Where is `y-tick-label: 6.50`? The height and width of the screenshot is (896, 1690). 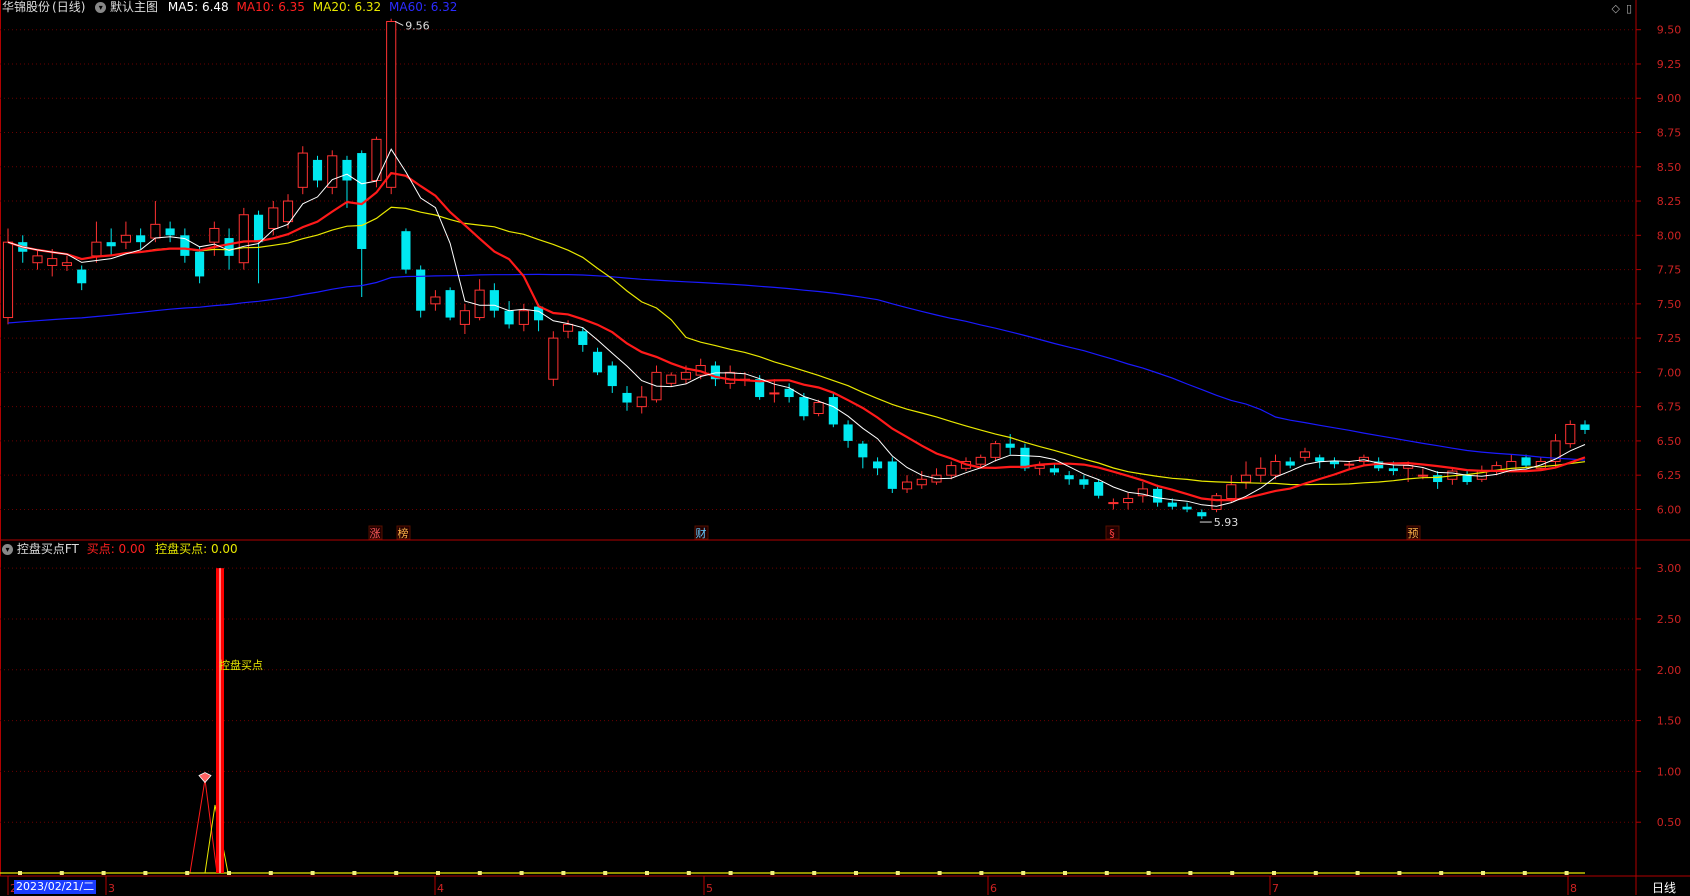 y-tick-label: 6.50 is located at coordinates (1669, 441).